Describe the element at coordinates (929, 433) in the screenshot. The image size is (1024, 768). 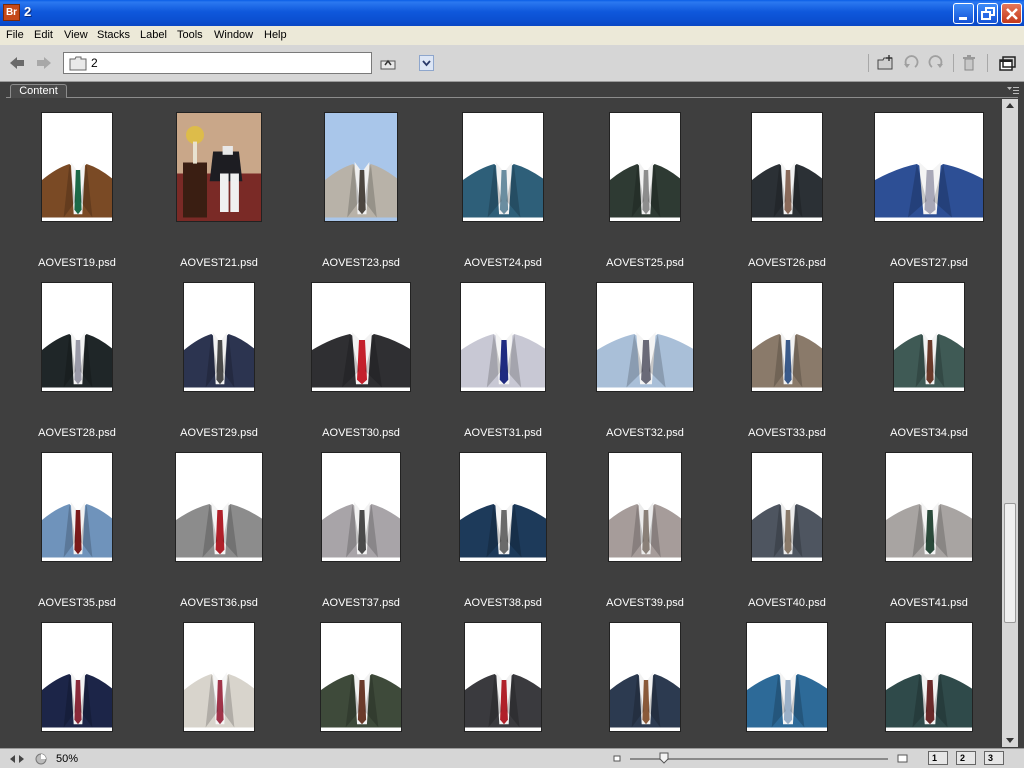
I see `file-name-label: AOVEST34.psd` at that location.